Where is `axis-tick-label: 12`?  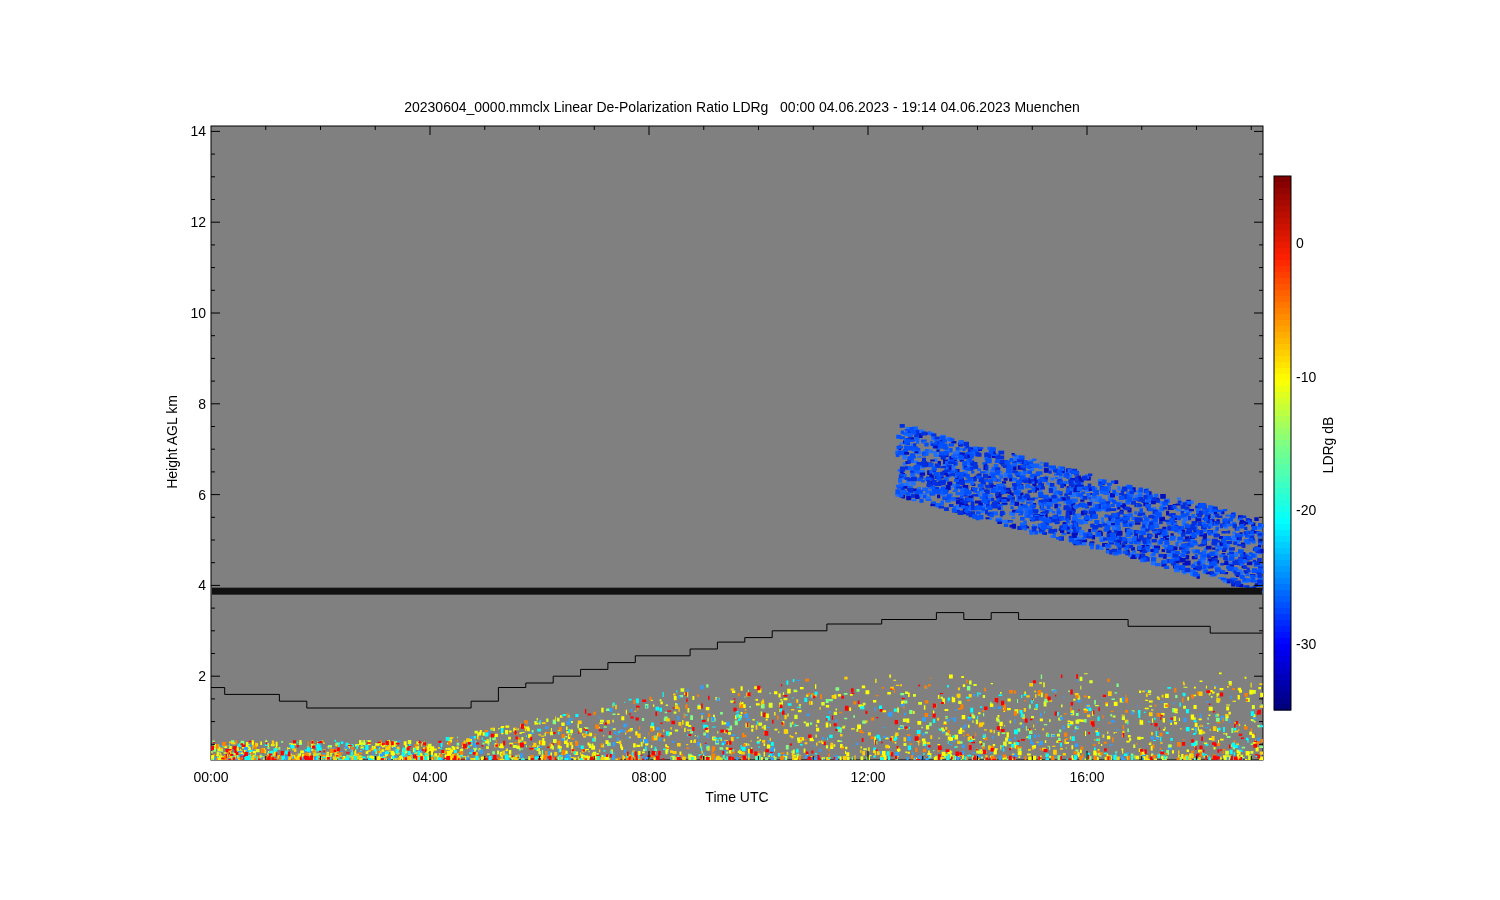 axis-tick-label: 12 is located at coordinates (198, 222).